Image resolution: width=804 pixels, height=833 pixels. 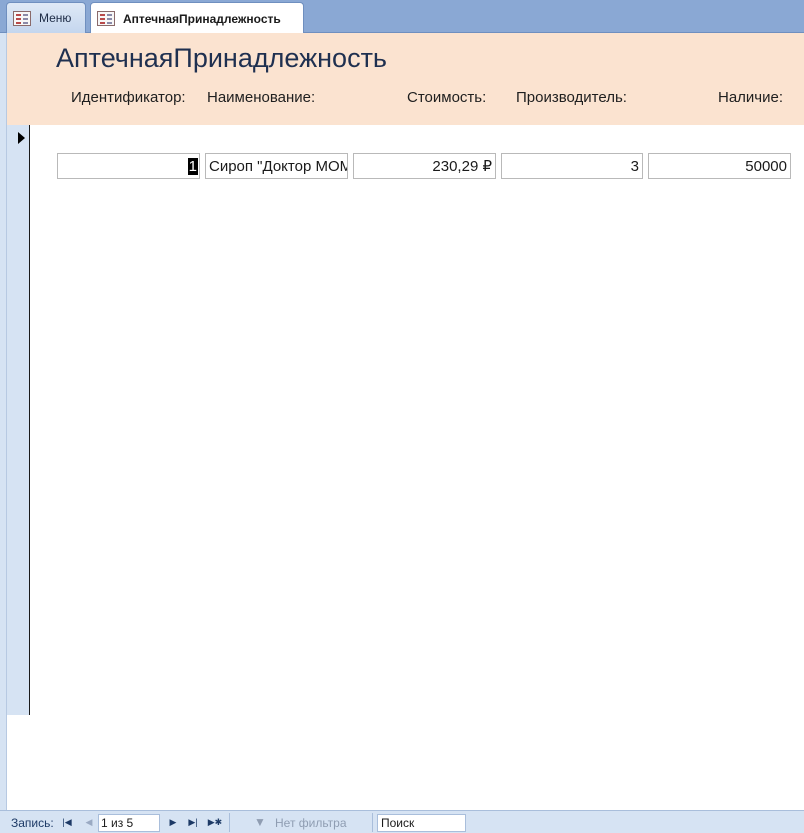 I want to click on tab-menu: Меню, so click(x=46, y=17).